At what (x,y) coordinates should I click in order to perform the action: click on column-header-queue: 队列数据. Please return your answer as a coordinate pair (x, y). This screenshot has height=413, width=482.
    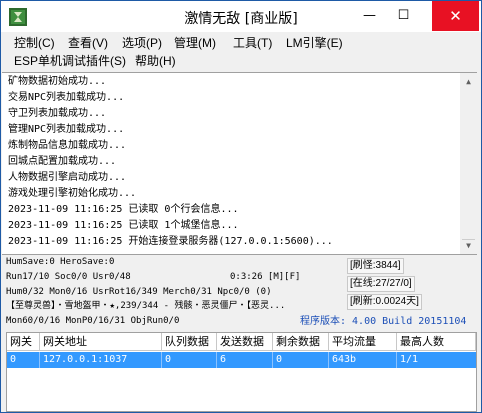
    Looking at the image, I should click on (189, 342).